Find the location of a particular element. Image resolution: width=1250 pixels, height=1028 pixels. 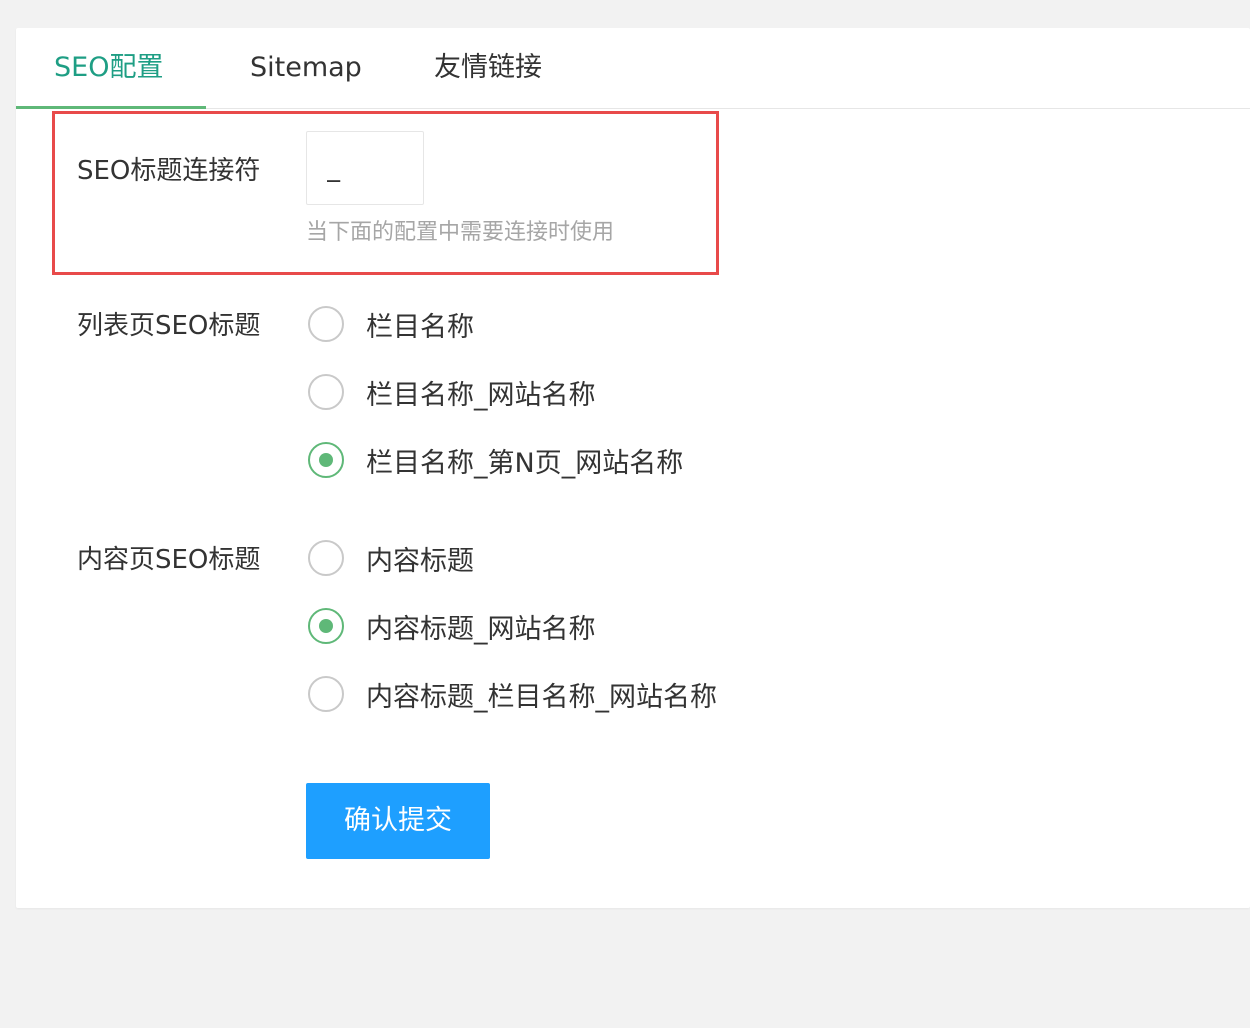

radio-option-label: 内容标题_栏目名称_网站名称 is located at coordinates (541, 697).